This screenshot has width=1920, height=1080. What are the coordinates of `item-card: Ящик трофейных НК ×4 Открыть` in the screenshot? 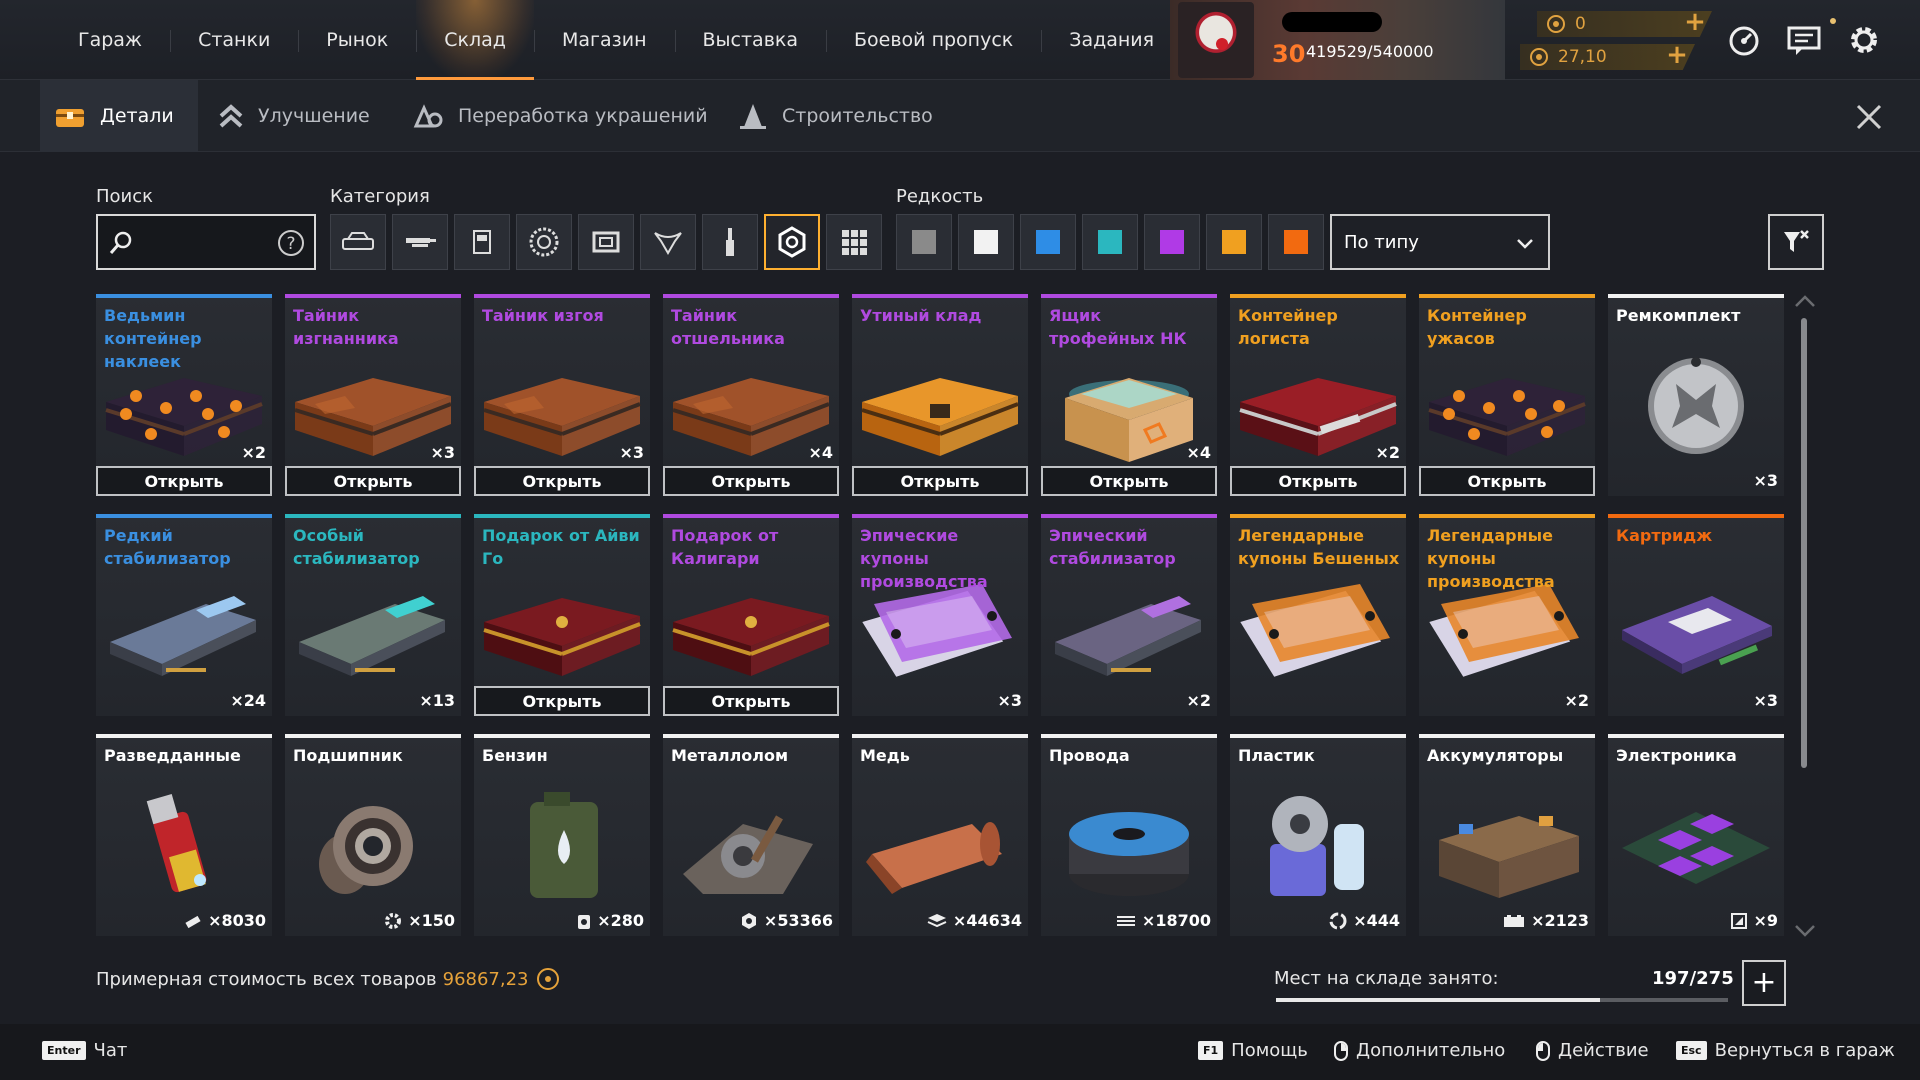 It's located at (1129, 395).